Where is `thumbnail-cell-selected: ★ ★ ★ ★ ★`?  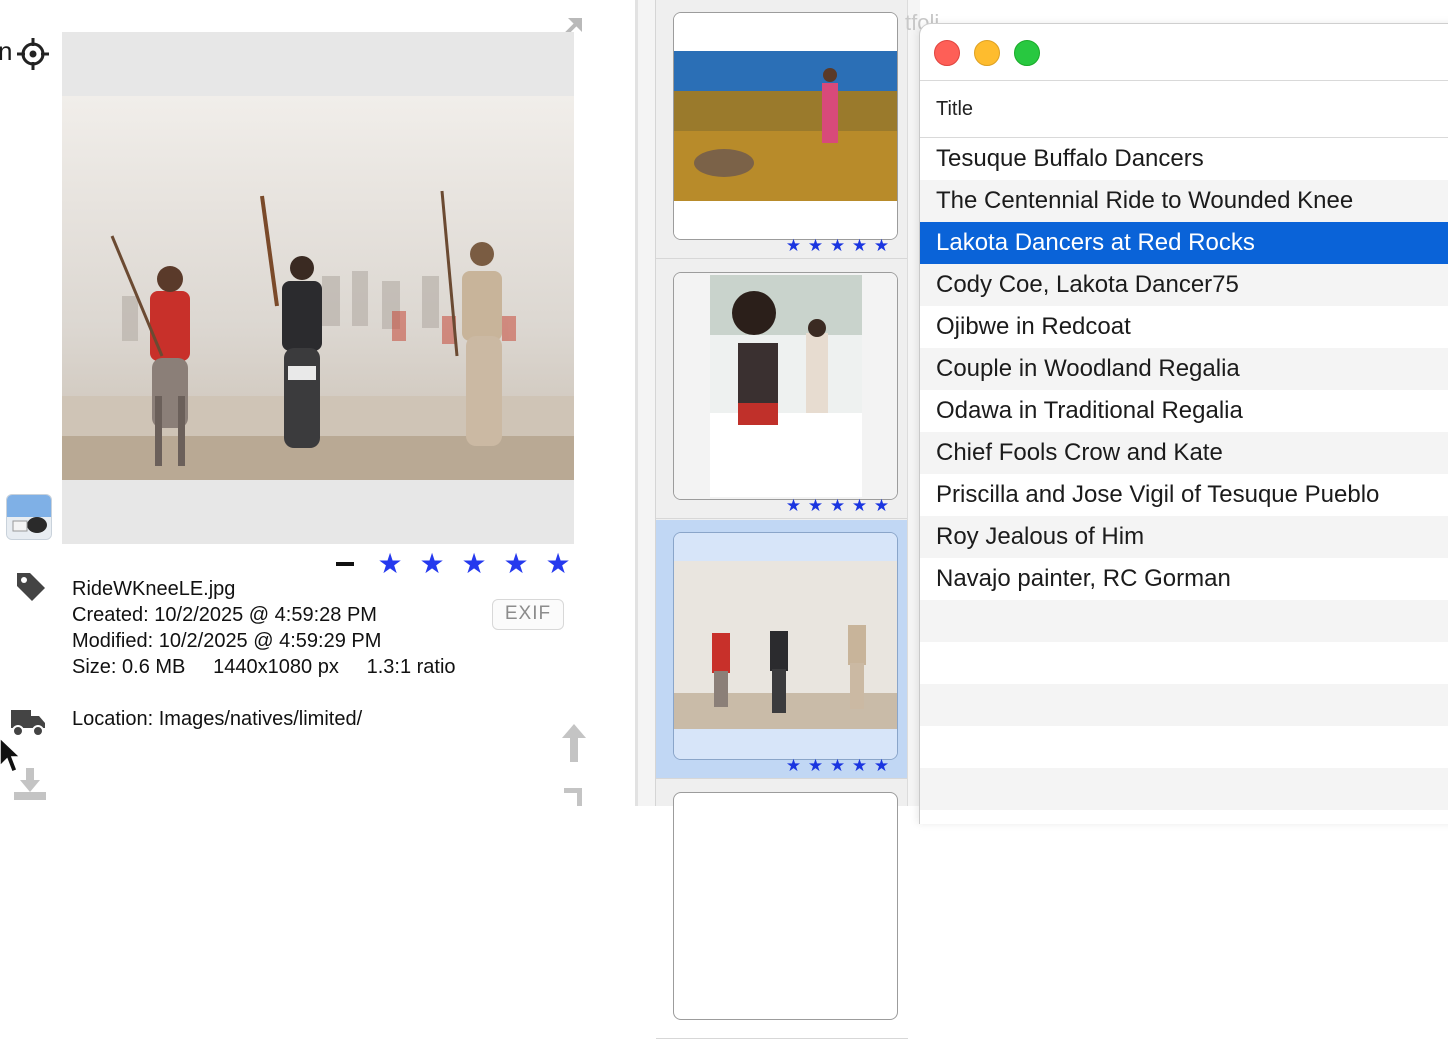
thumbnail-cell-selected: ★ ★ ★ ★ ★ is located at coordinates (782, 649).